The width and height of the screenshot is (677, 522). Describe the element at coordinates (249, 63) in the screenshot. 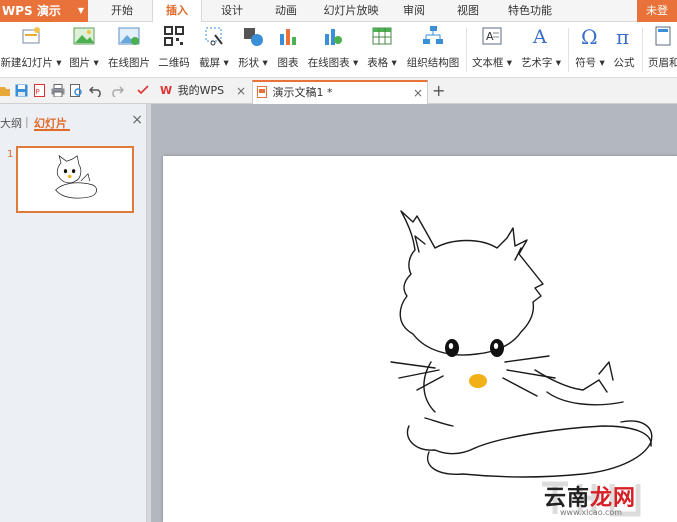

I see `shape-label: 形状` at that location.